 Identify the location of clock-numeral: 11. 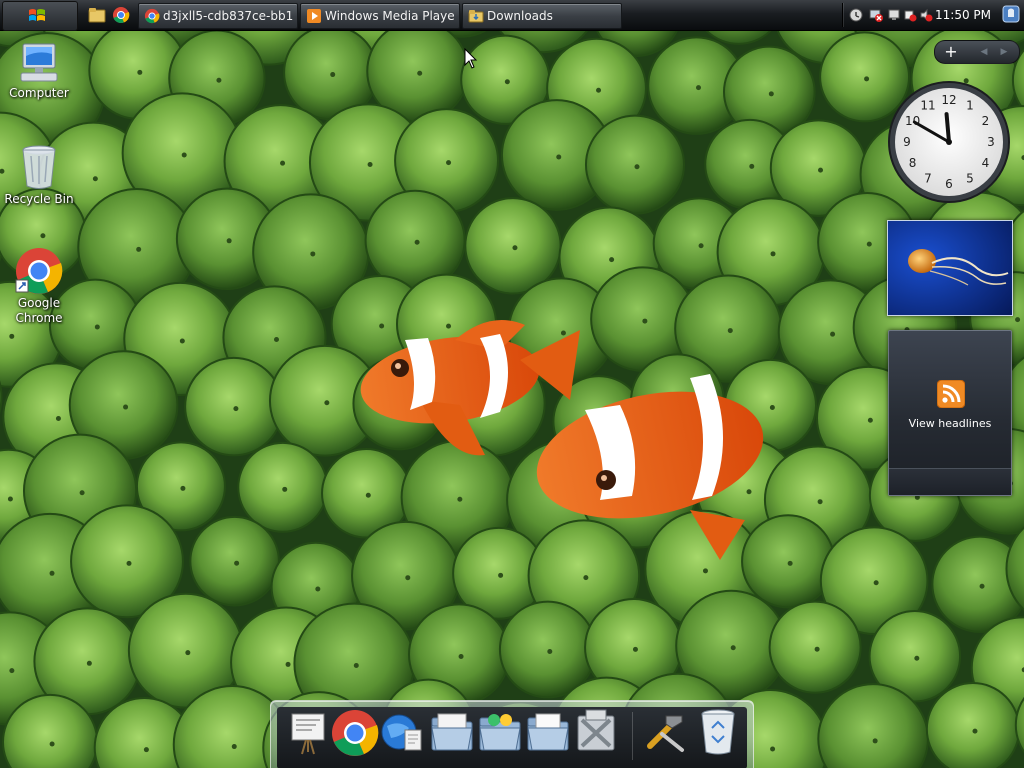
(927, 106).